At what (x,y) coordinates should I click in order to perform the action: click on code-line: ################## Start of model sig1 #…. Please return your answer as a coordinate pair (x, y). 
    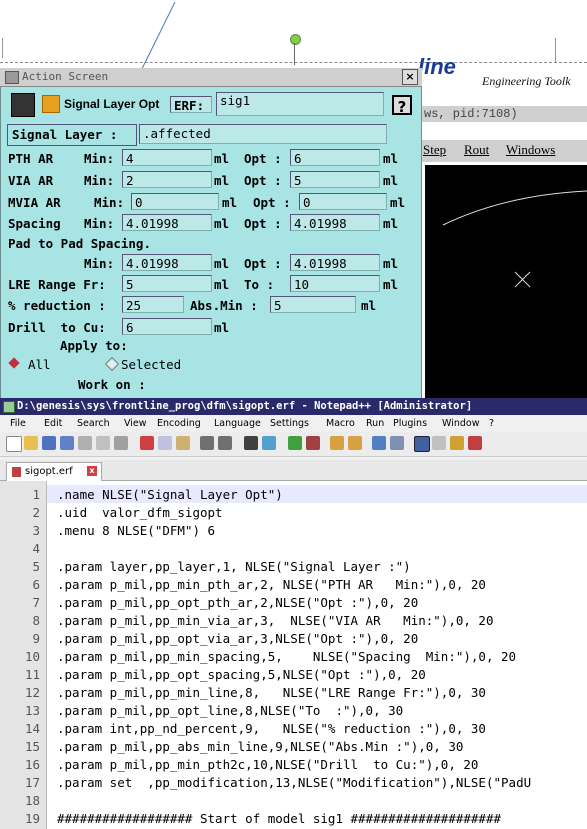
    Looking at the image, I should click on (279, 818).